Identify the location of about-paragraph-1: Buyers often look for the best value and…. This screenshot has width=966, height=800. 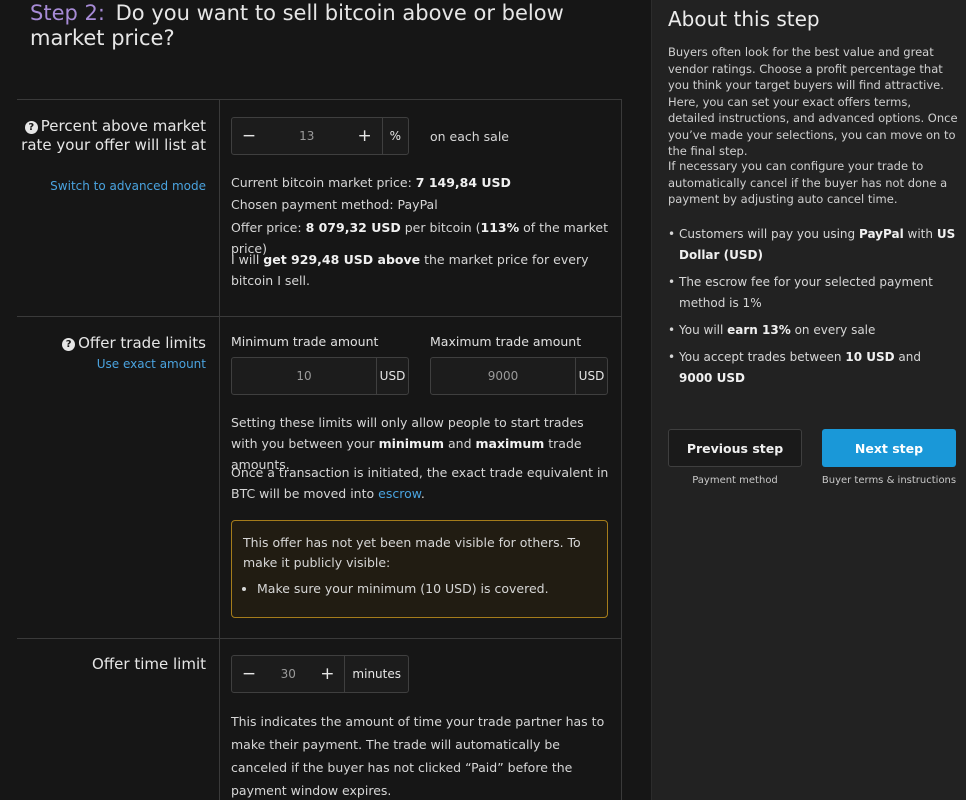
(813, 101).